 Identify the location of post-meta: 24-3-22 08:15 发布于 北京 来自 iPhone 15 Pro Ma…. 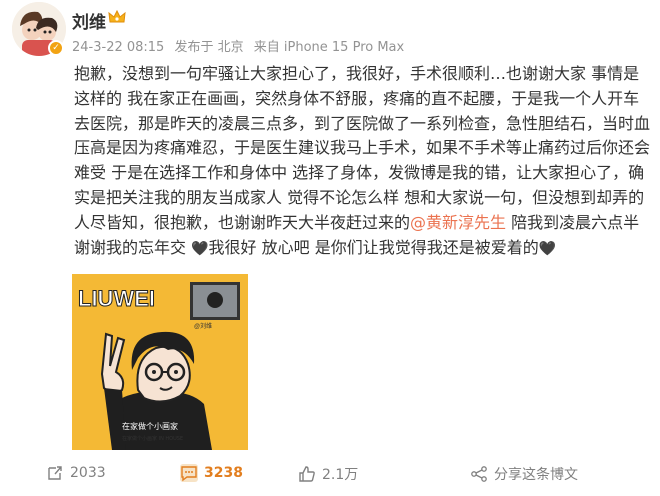
(241, 45).